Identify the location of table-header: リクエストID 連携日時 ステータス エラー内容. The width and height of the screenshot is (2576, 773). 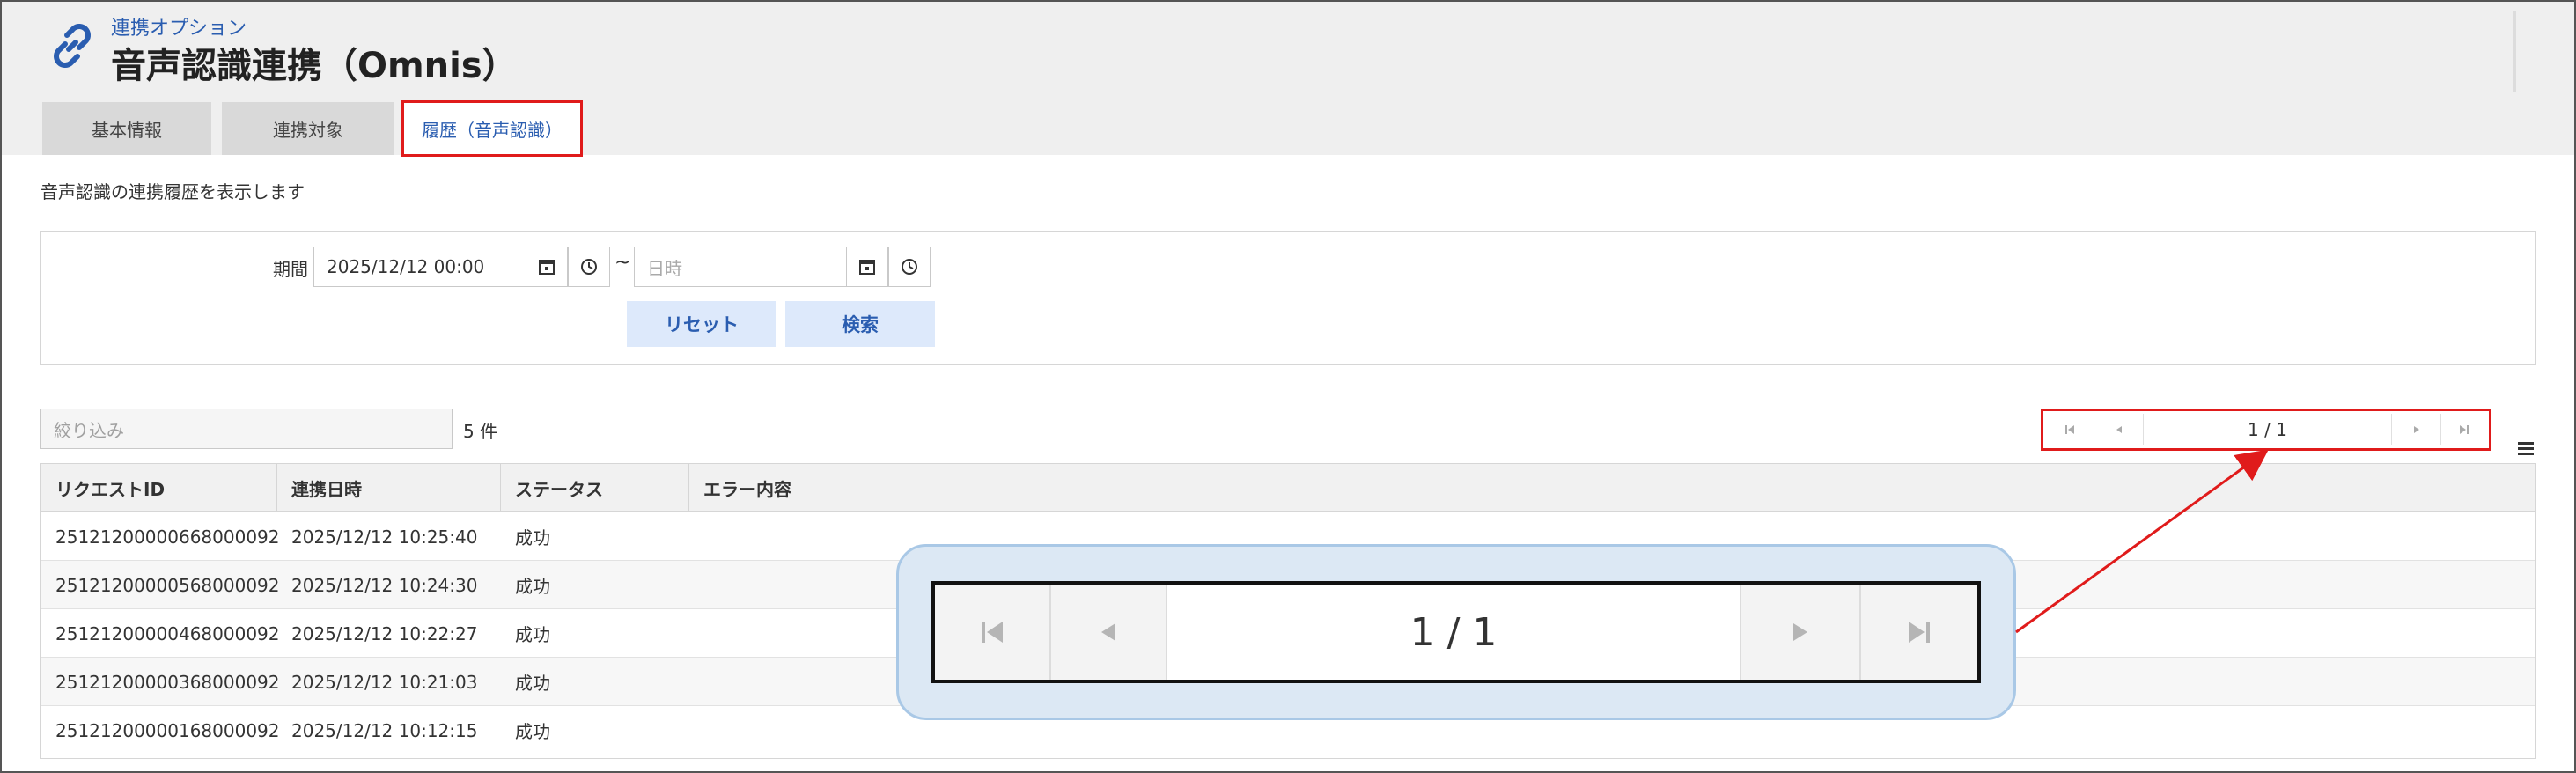
(1288, 488).